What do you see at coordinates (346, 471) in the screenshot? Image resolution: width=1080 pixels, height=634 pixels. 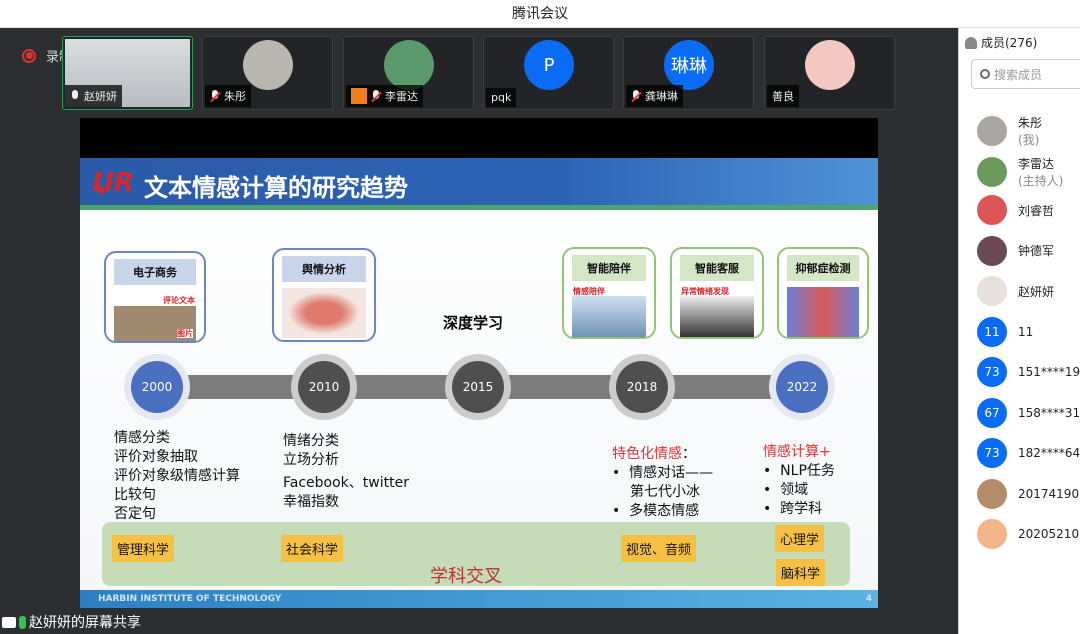 I see `col-2010: 情绪分类 立场分析 Facebook、twitter 幸福指数` at bounding box center [346, 471].